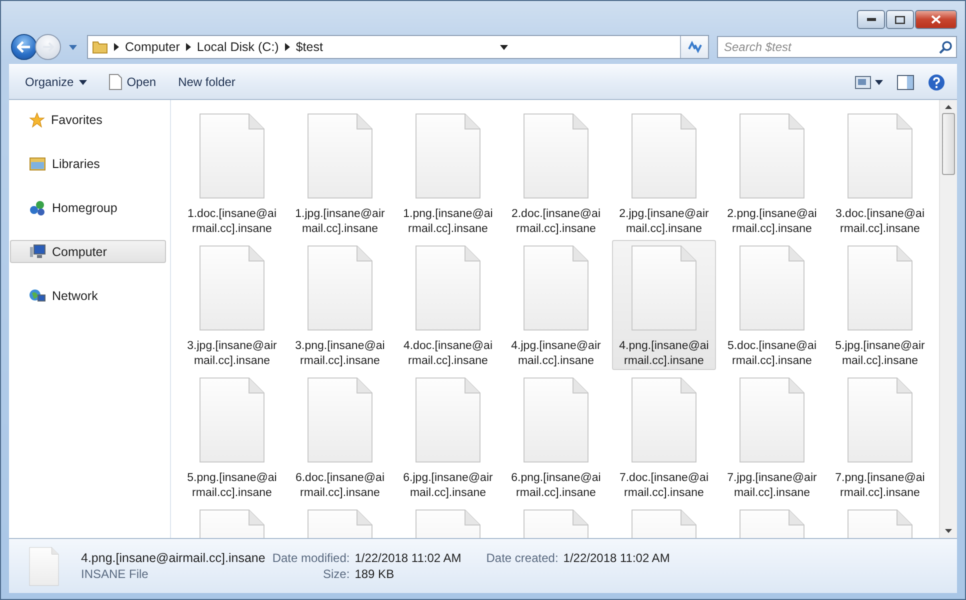  I want to click on file-item: 5.doc.[insane@ai rmail.cc].insane, so click(772, 305).